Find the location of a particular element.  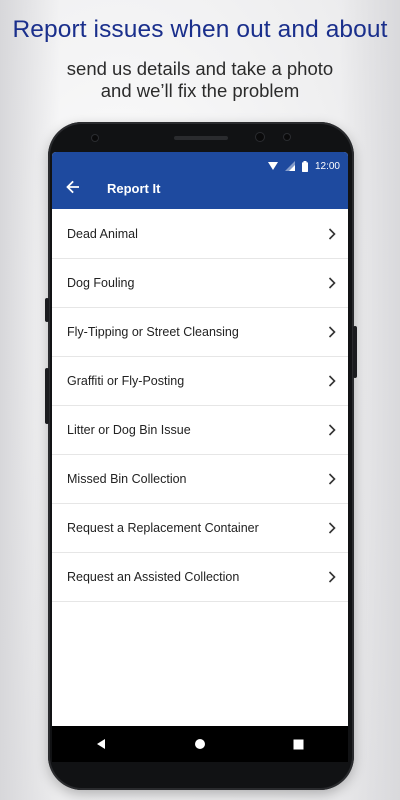

list-item: Graffiti or Fly-Posting is located at coordinates (200, 381).